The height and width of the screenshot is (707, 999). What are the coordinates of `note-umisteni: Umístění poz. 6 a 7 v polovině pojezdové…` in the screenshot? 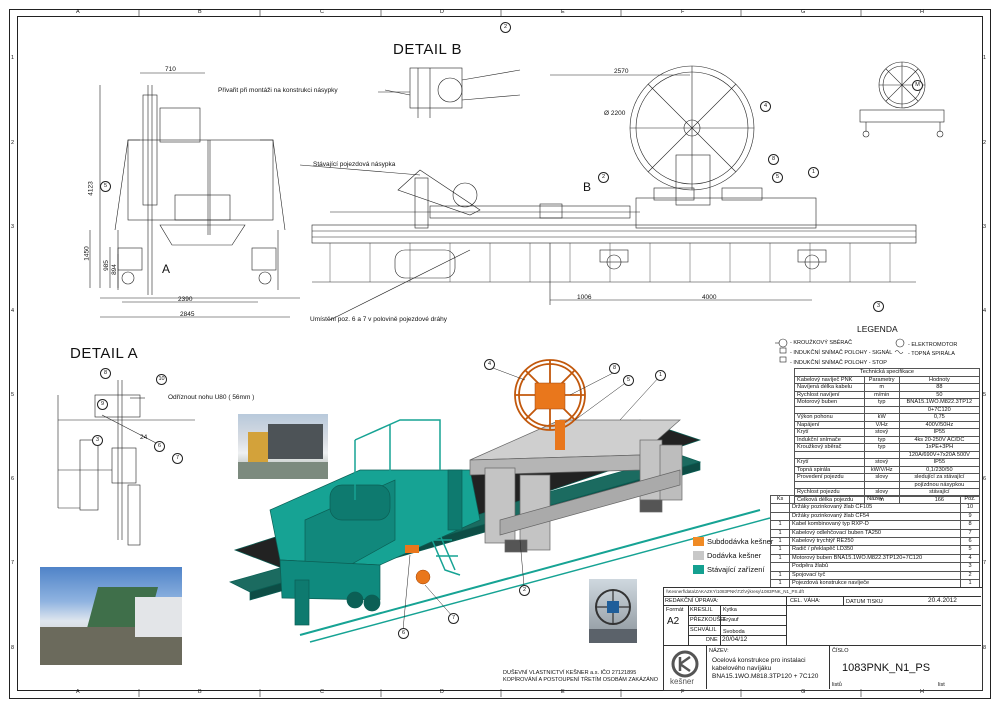 It's located at (378, 319).